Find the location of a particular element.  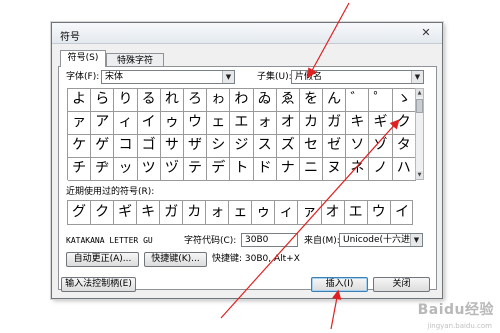

recent-symbol-cell: イ is located at coordinates (402, 212).